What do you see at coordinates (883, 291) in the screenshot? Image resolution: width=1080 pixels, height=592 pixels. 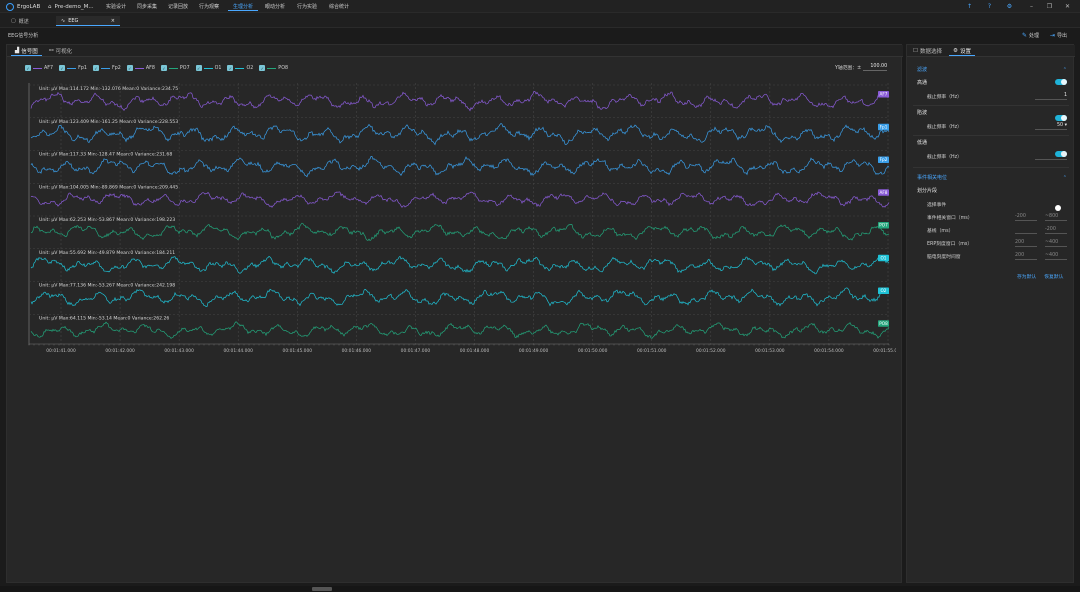 I see `channel-tag-o2: O2` at bounding box center [883, 291].